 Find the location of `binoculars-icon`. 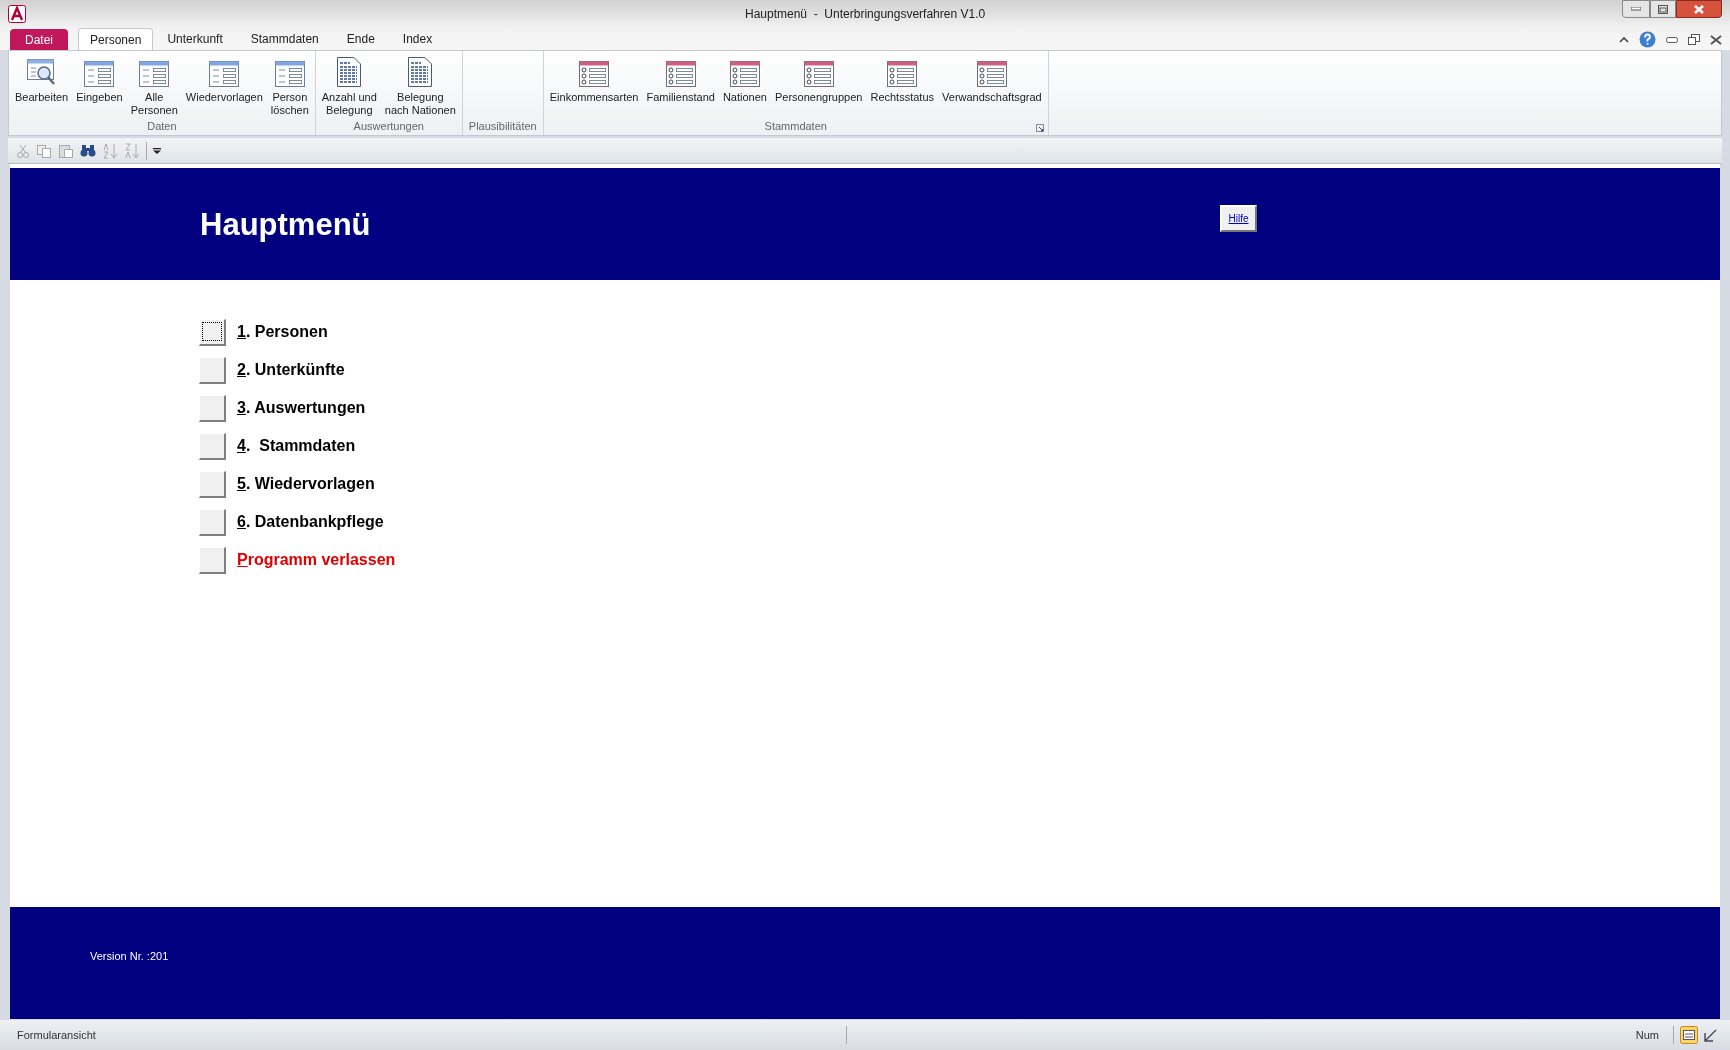

binoculars-icon is located at coordinates (88, 150).